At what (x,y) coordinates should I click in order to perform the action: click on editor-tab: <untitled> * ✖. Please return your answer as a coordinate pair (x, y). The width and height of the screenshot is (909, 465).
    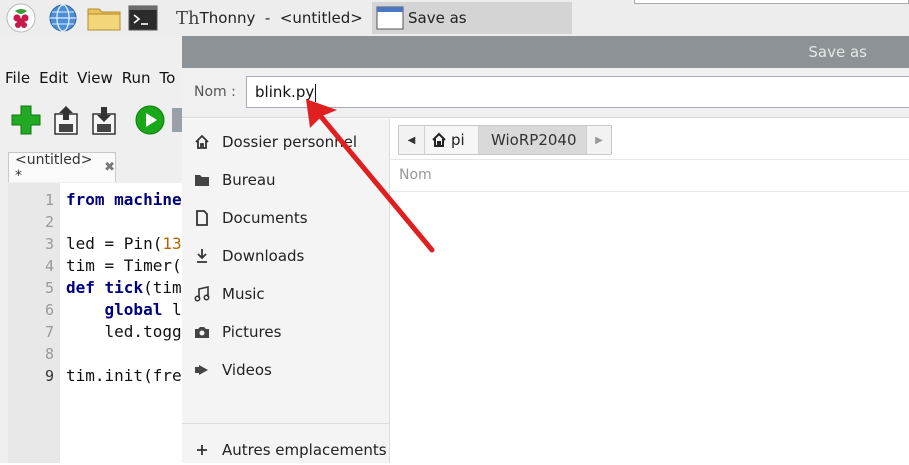
    Looking at the image, I should click on (62, 167).